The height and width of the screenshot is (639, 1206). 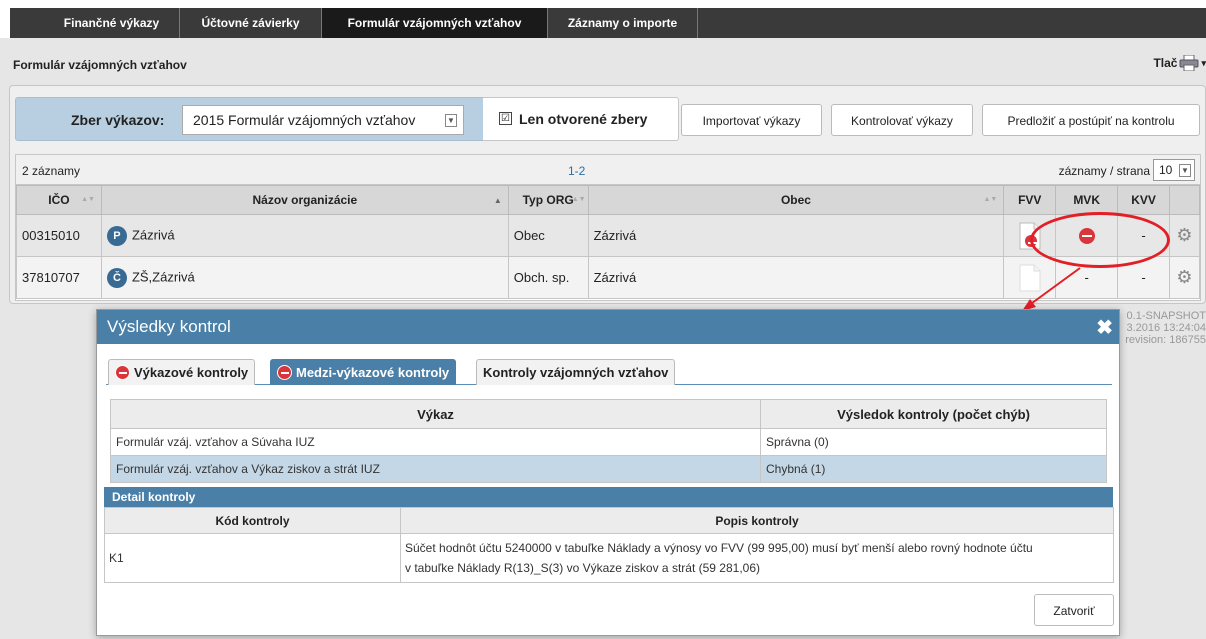 What do you see at coordinates (304, 235) in the screenshot?
I see `cell-nazov: P Zázrivá` at bounding box center [304, 235].